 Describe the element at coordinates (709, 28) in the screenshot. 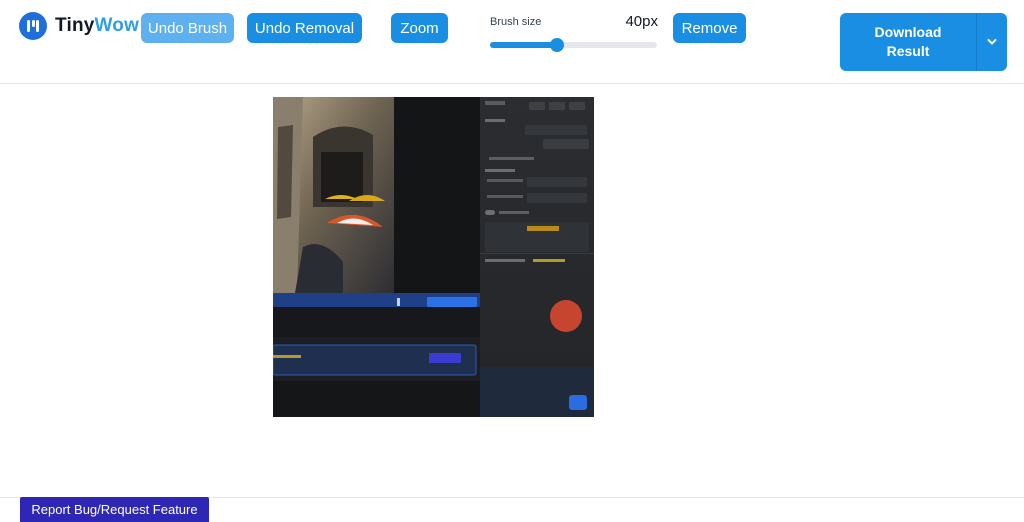

I see `remove-button: Remove` at that location.